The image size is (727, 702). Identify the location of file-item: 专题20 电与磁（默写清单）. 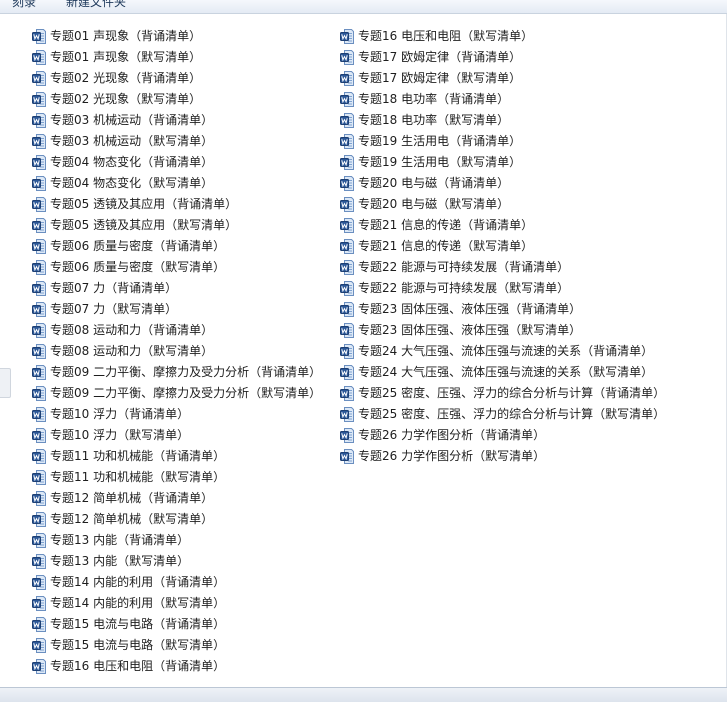
(502, 204).